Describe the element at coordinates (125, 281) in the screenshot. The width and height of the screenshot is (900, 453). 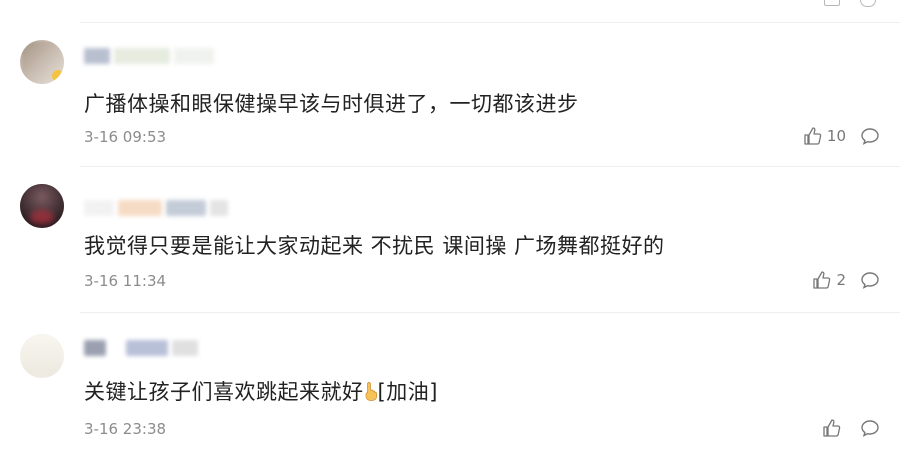
I see `comment-time: 3-16 11:34` at that location.